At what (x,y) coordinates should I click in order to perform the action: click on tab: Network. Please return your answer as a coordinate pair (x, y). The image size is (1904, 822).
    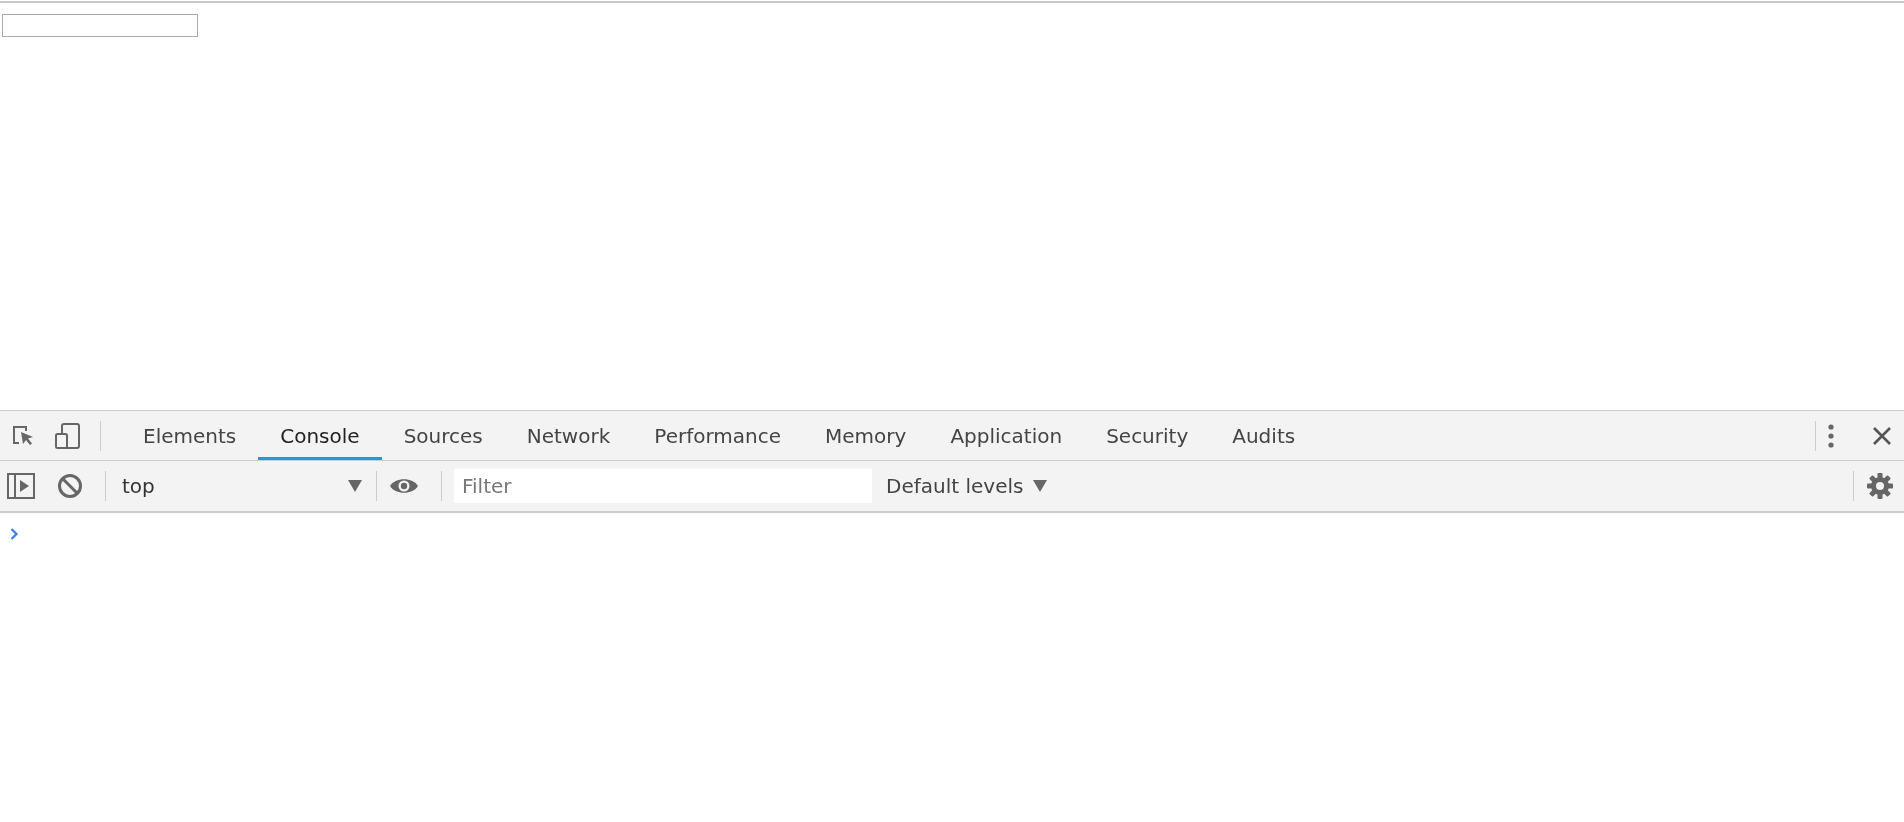
    Looking at the image, I should click on (568, 435).